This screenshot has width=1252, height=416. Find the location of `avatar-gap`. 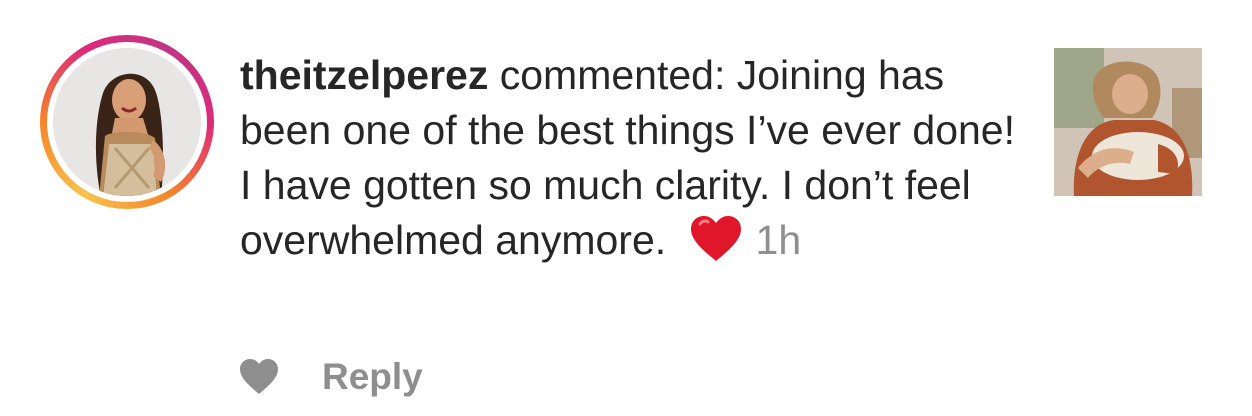

avatar-gap is located at coordinates (127, 122).